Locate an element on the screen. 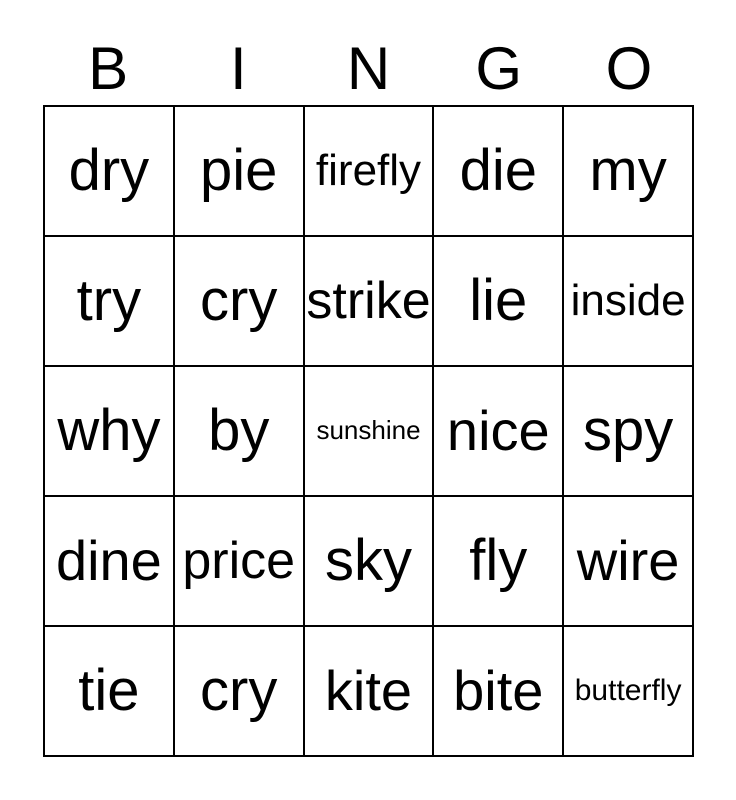 This screenshot has width=736, height=800. bingo-cell-label: spy is located at coordinates (628, 430).